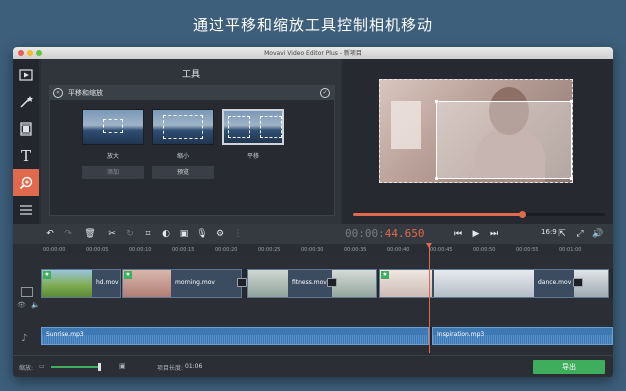 The image size is (626, 391). I want to click on settings-gear-icon: ⚙, so click(220, 234).